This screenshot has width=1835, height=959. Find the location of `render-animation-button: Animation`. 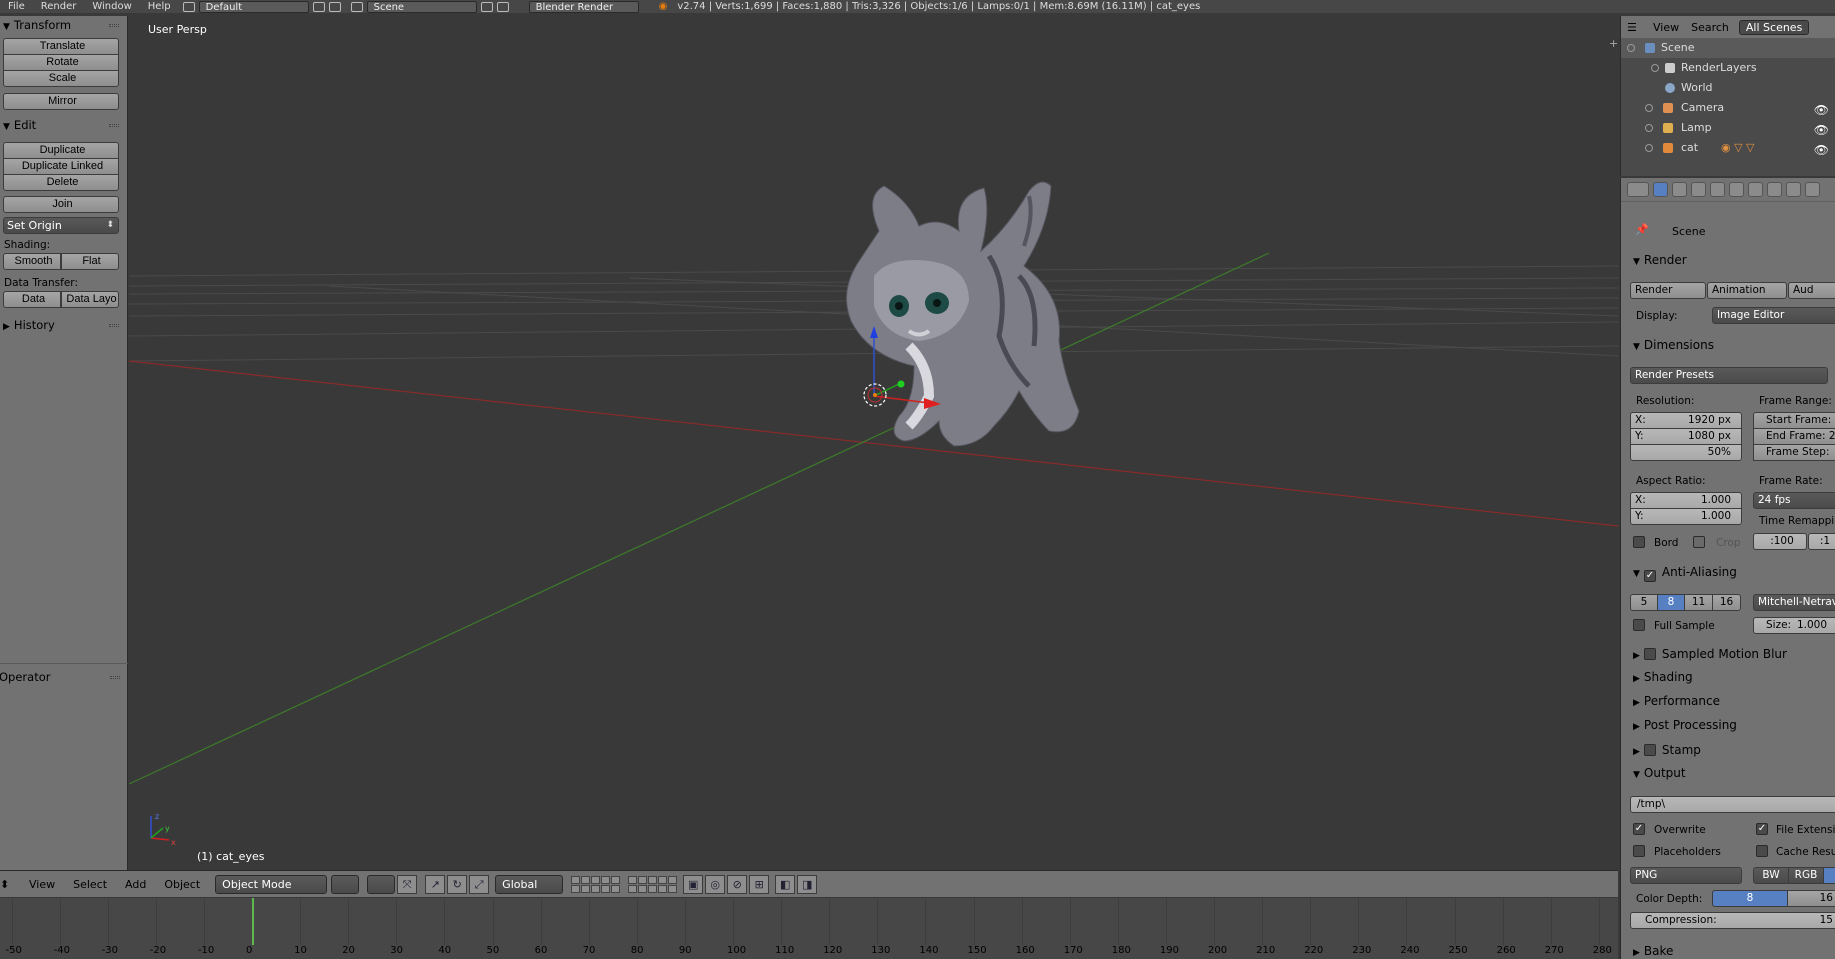

render-animation-button: Animation is located at coordinates (1747, 290).